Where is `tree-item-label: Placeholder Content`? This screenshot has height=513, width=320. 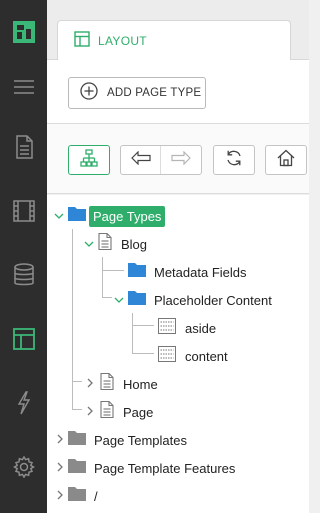
tree-item-label: Placeholder Content is located at coordinates (213, 300).